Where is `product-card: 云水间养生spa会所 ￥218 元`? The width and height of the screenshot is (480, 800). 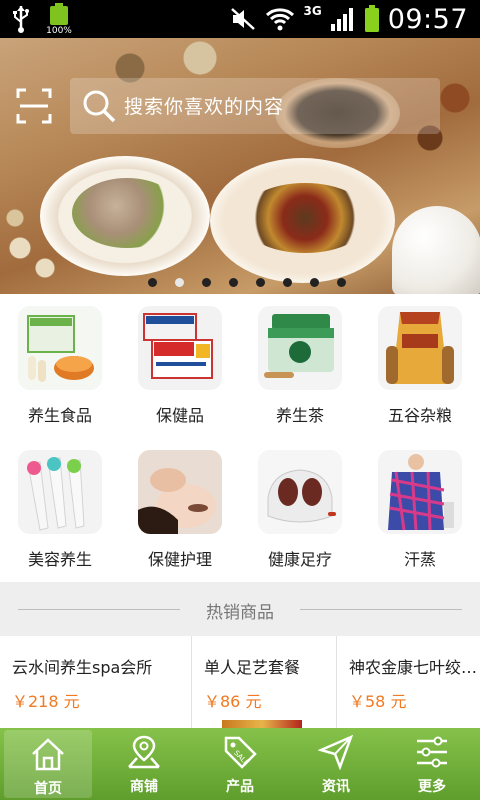
product-card: 云水间养生spa会所 ￥218 元 is located at coordinates (96, 682).